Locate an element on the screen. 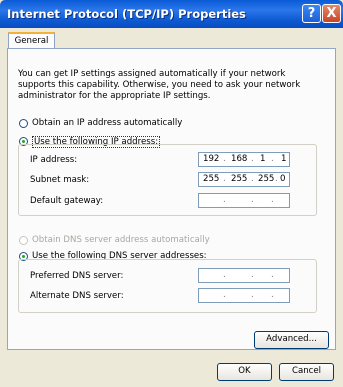 This screenshot has width=343, height=387. default-gateway-label: Default gateway: is located at coordinates (67, 201).